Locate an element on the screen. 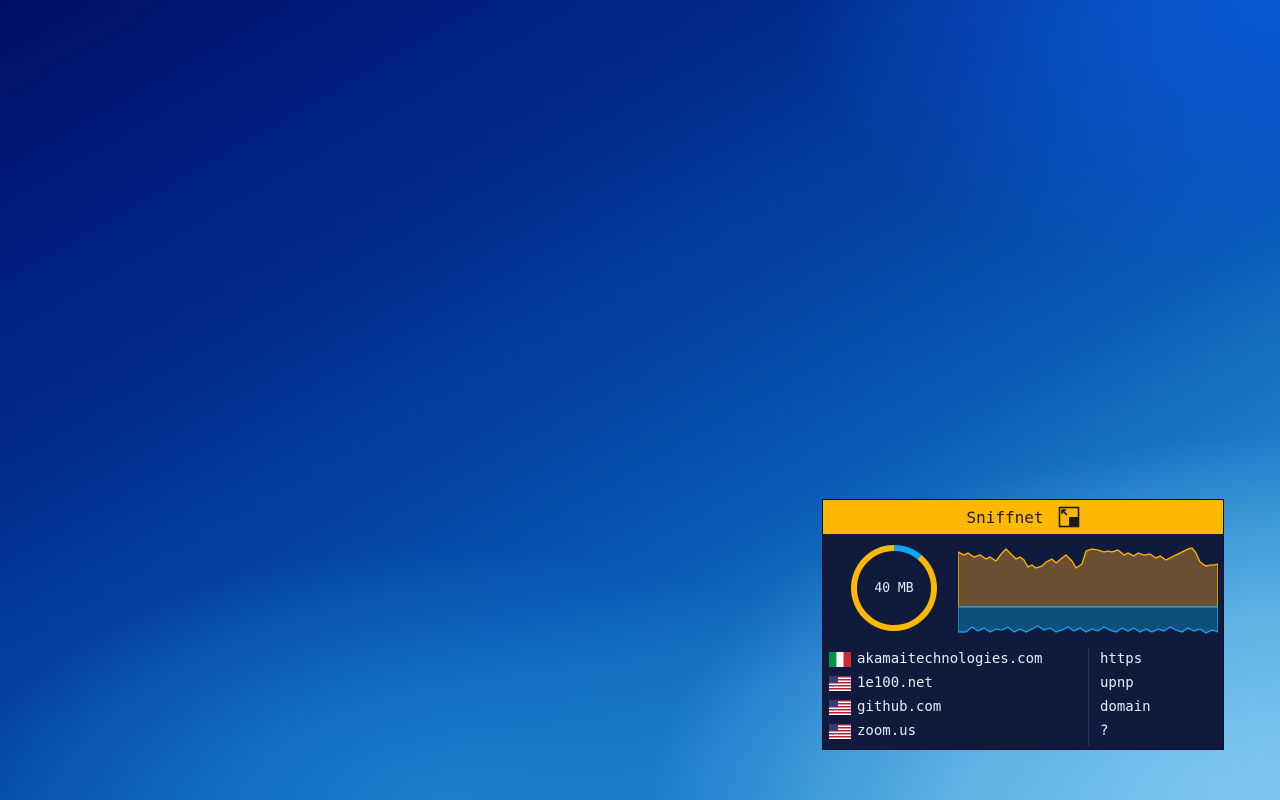 The height and width of the screenshot is (800, 1280). widget-titlebar: Sniffnet is located at coordinates (1023, 517).